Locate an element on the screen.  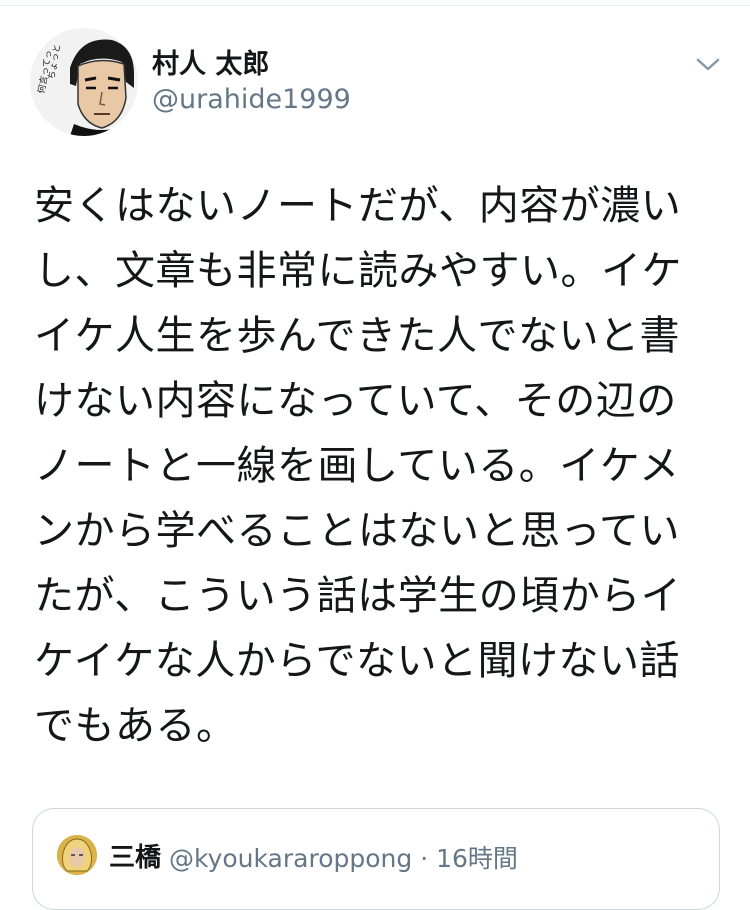
avatar-illustration: ちょっと 何言ってっ is located at coordinates (84, 82).